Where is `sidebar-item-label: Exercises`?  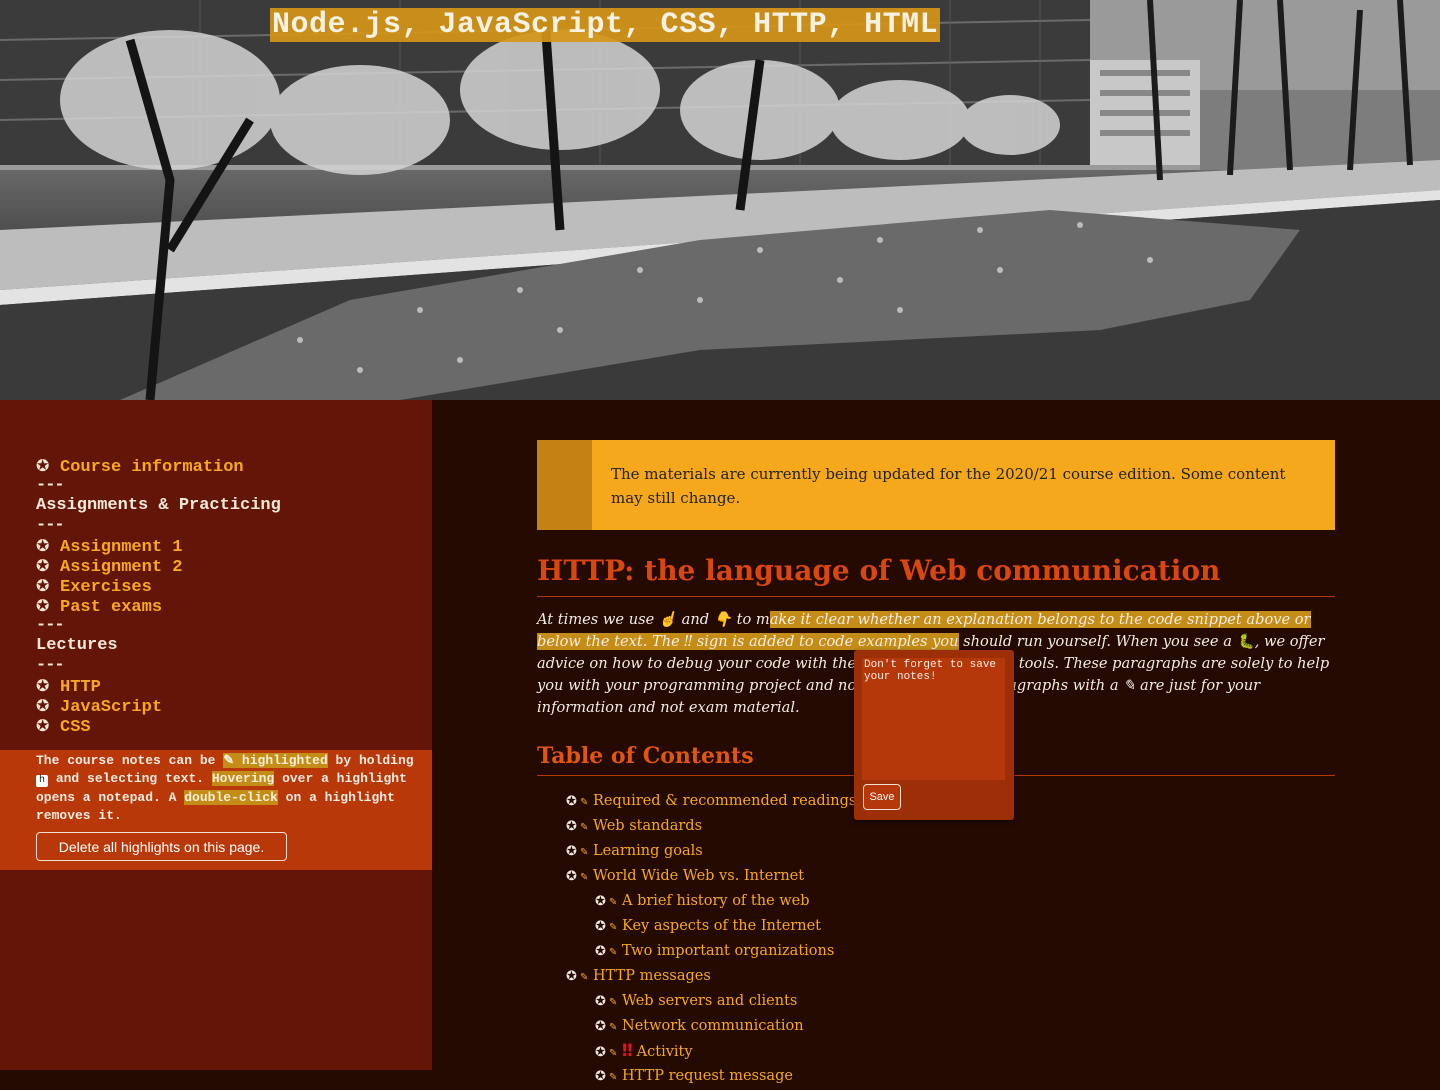 sidebar-item-label: Exercises is located at coordinates (106, 587).